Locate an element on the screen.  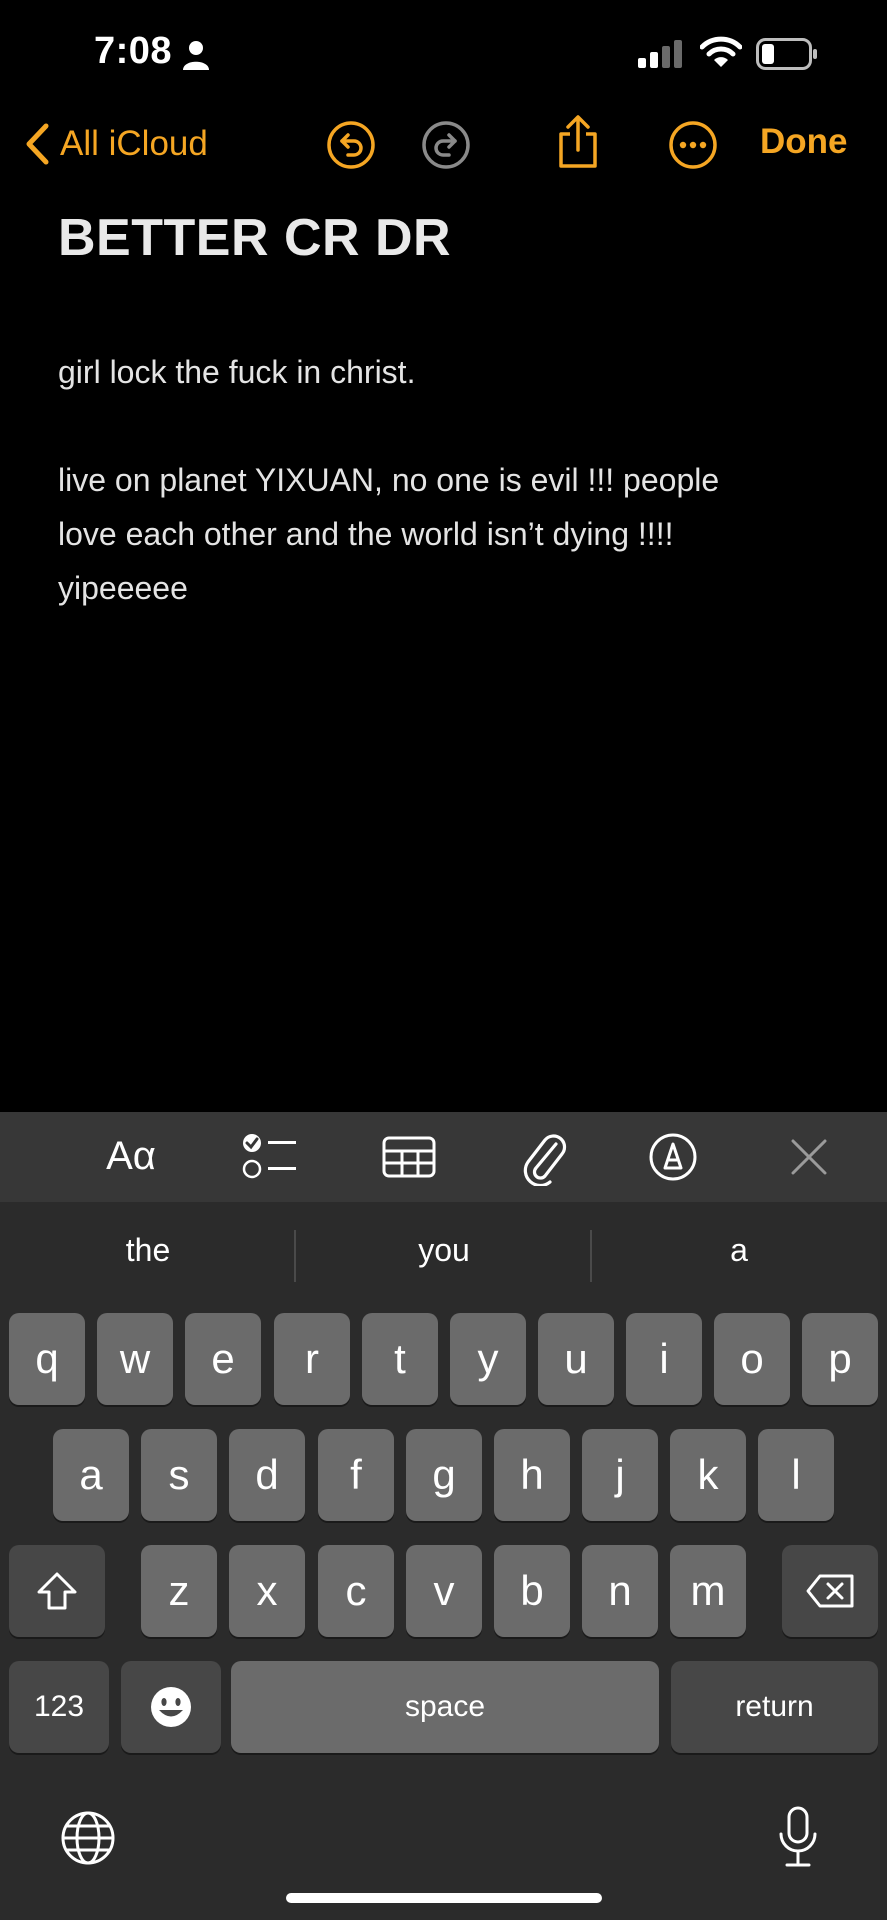
status-time: 7:08 is located at coordinates (133, 51).